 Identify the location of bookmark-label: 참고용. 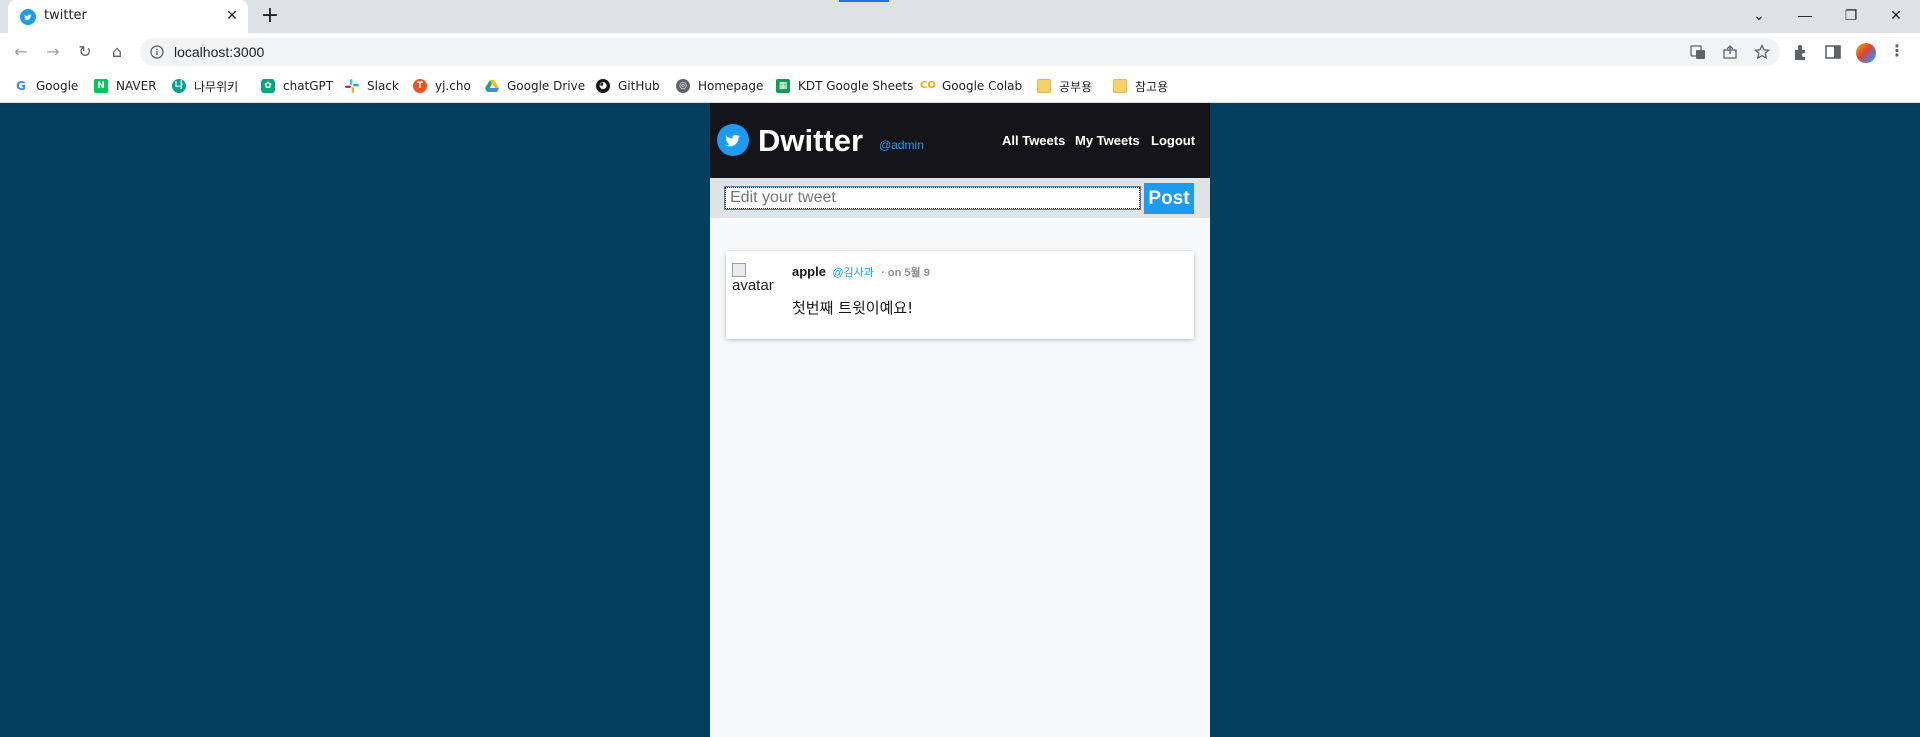
(1152, 86).